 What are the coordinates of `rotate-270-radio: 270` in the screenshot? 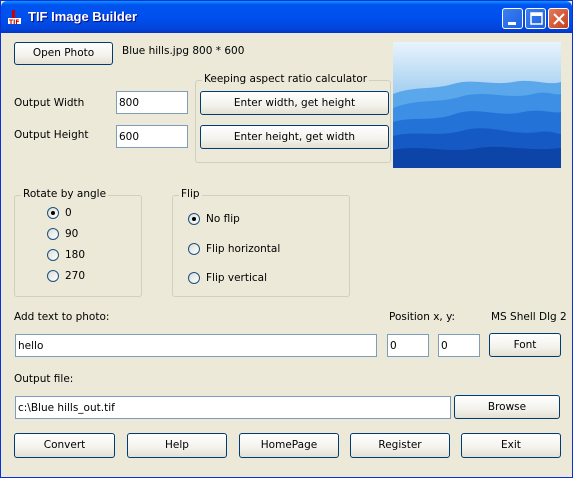 It's located at (66, 276).